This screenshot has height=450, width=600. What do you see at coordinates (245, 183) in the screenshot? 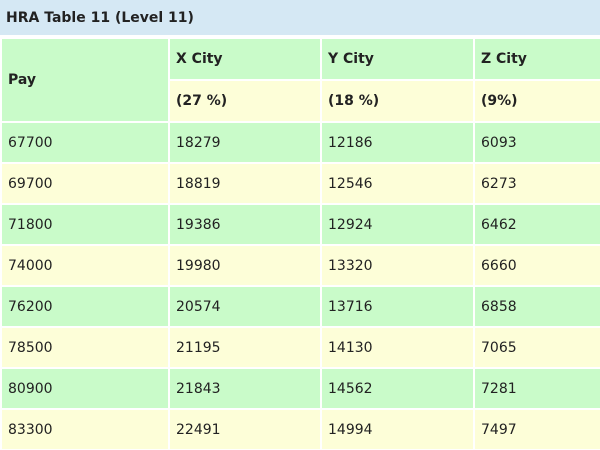
I see `x-city-cell: 18819` at bounding box center [245, 183].